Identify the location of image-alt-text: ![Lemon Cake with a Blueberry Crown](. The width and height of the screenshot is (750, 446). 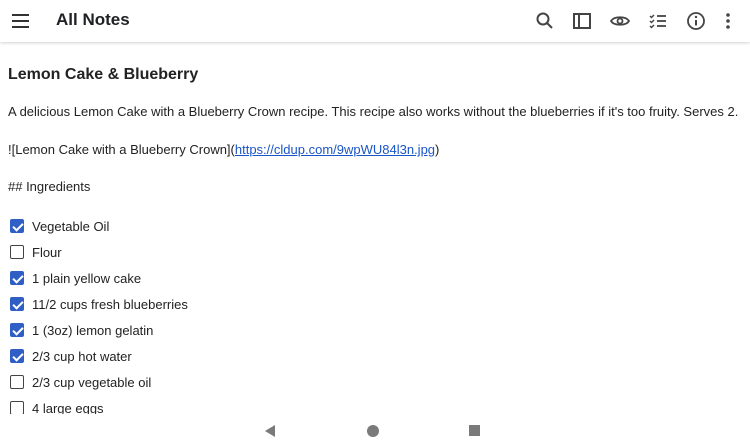
(121, 149).